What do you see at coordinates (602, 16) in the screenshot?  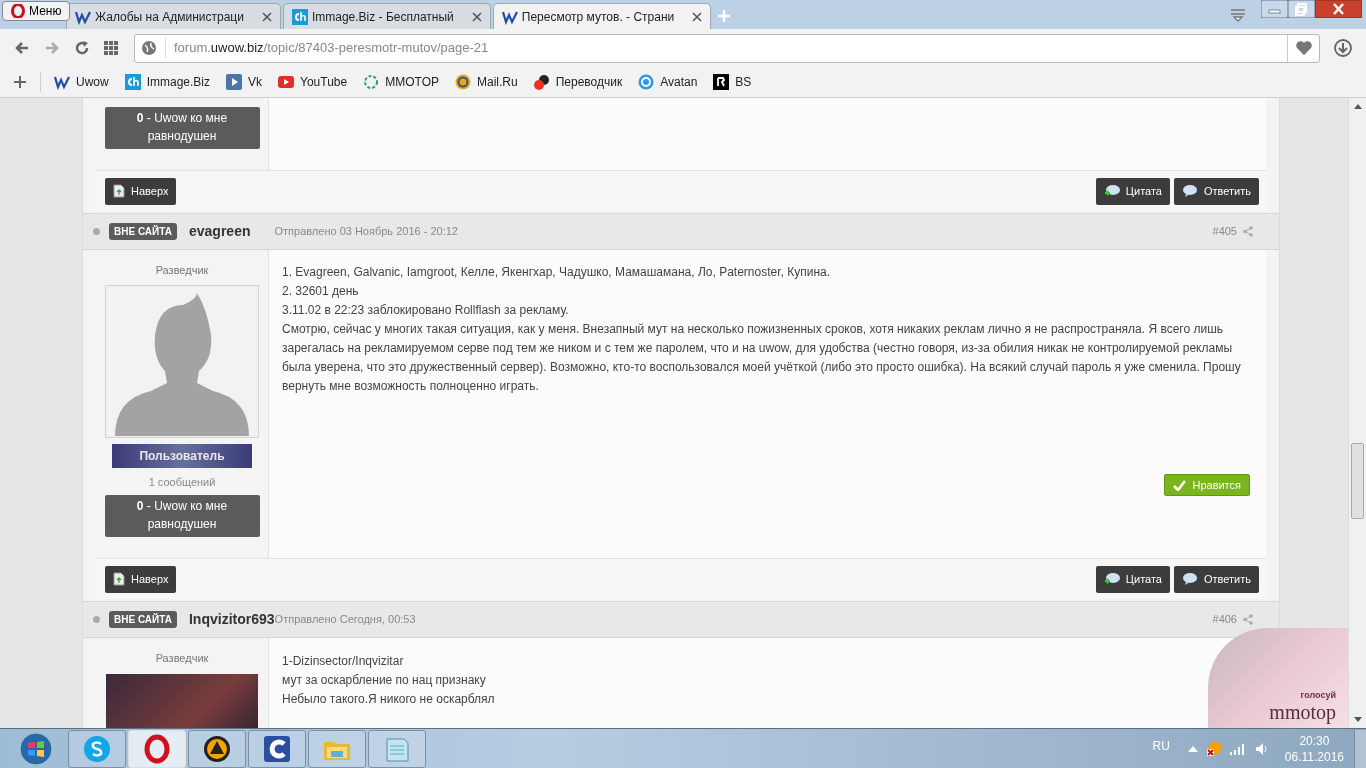 I see `browser-tab: Пересмотр мутов. - Страни` at bounding box center [602, 16].